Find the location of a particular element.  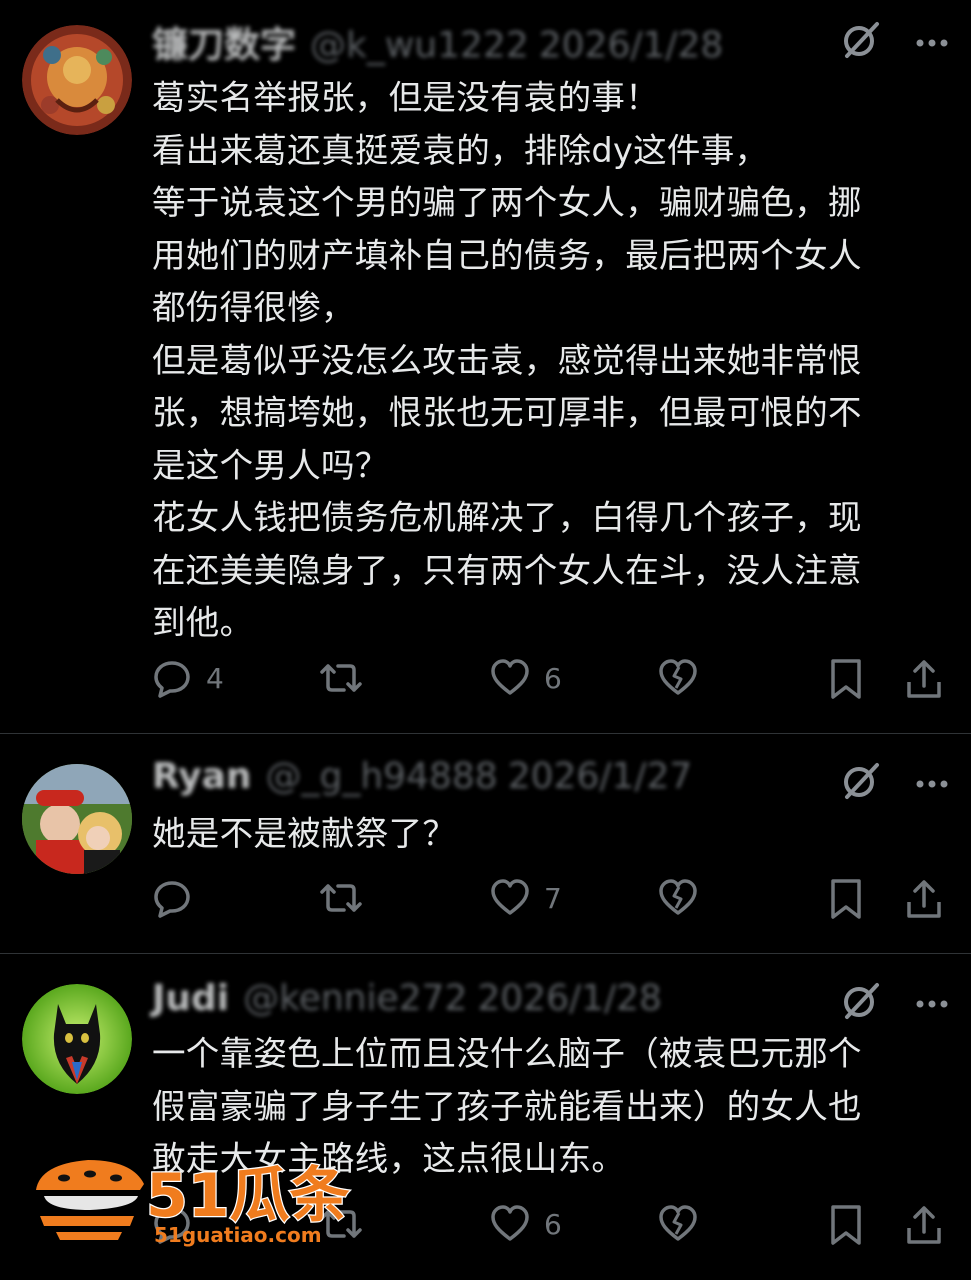

author-name: Ryan is located at coordinates (202, 776).